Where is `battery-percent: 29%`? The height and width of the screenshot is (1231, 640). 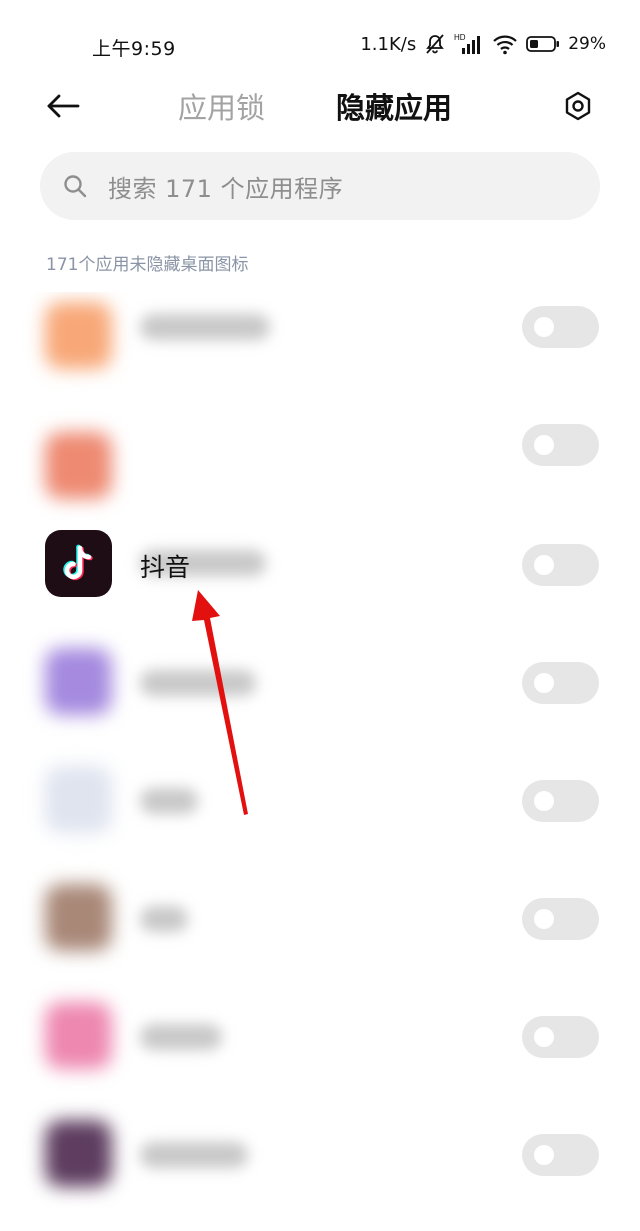
battery-percent: 29% is located at coordinates (587, 44).